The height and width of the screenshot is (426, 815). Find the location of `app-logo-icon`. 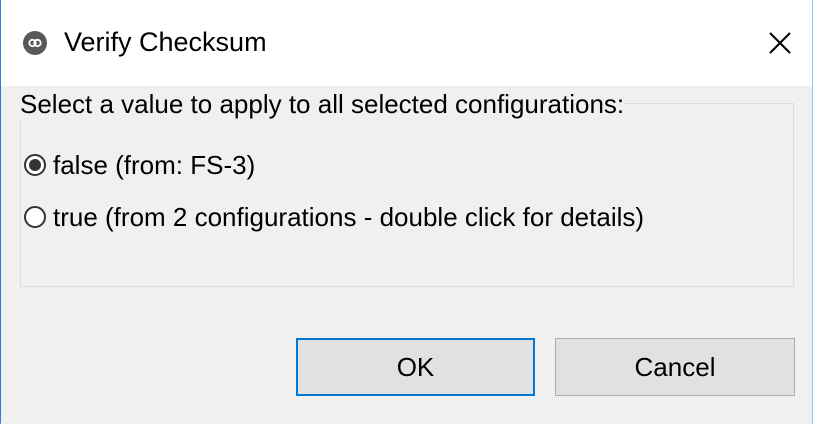

app-logo-icon is located at coordinates (35, 43).